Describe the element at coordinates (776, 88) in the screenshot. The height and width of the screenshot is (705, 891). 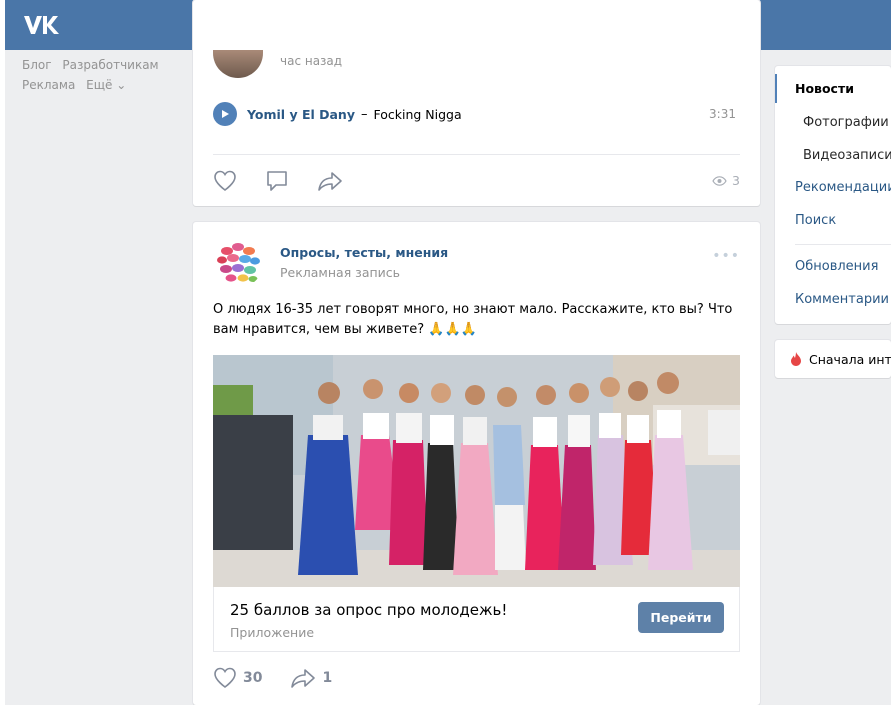
I see `active-indicator` at that location.